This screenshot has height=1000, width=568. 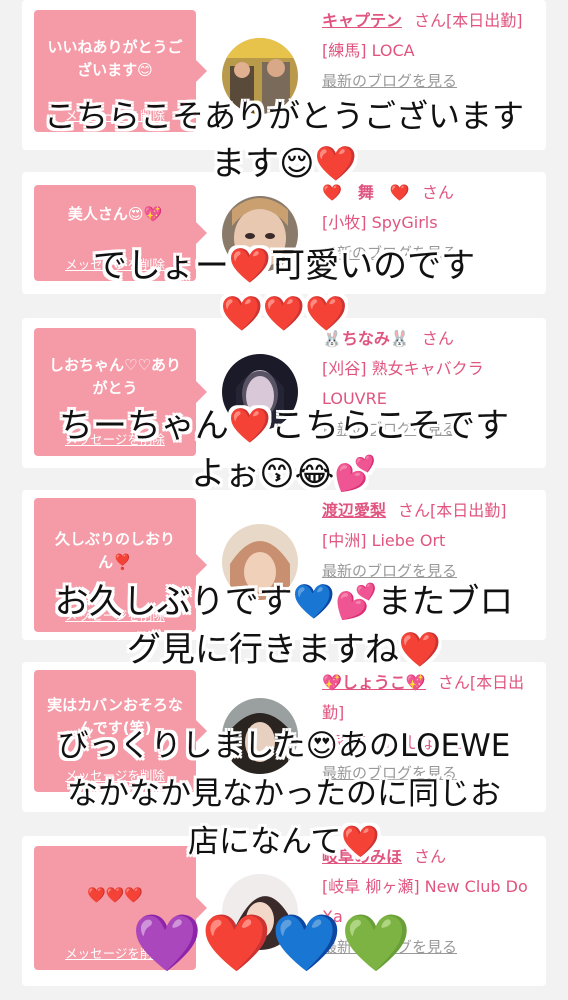 What do you see at coordinates (432, 51) in the screenshot?
I see `sender-info: キャプテン さん[本日出勤] [練馬] LOCA 最新のブログを見る` at bounding box center [432, 51].